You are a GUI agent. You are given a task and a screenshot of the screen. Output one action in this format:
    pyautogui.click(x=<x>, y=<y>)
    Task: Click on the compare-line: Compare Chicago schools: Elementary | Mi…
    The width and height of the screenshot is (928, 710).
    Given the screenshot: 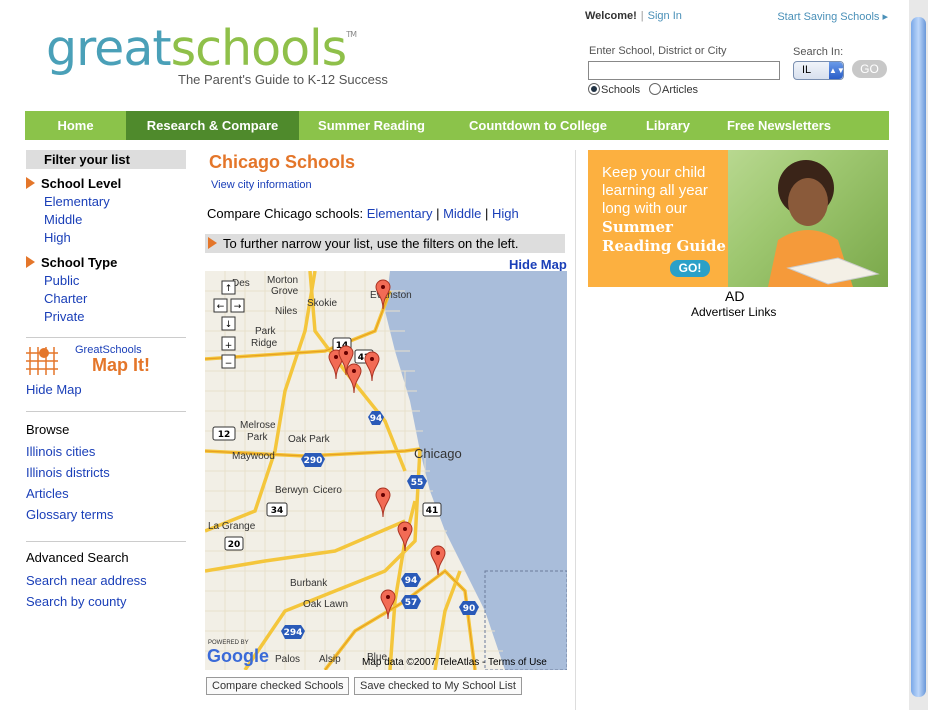 What is the action you would take?
    pyautogui.click(x=363, y=213)
    